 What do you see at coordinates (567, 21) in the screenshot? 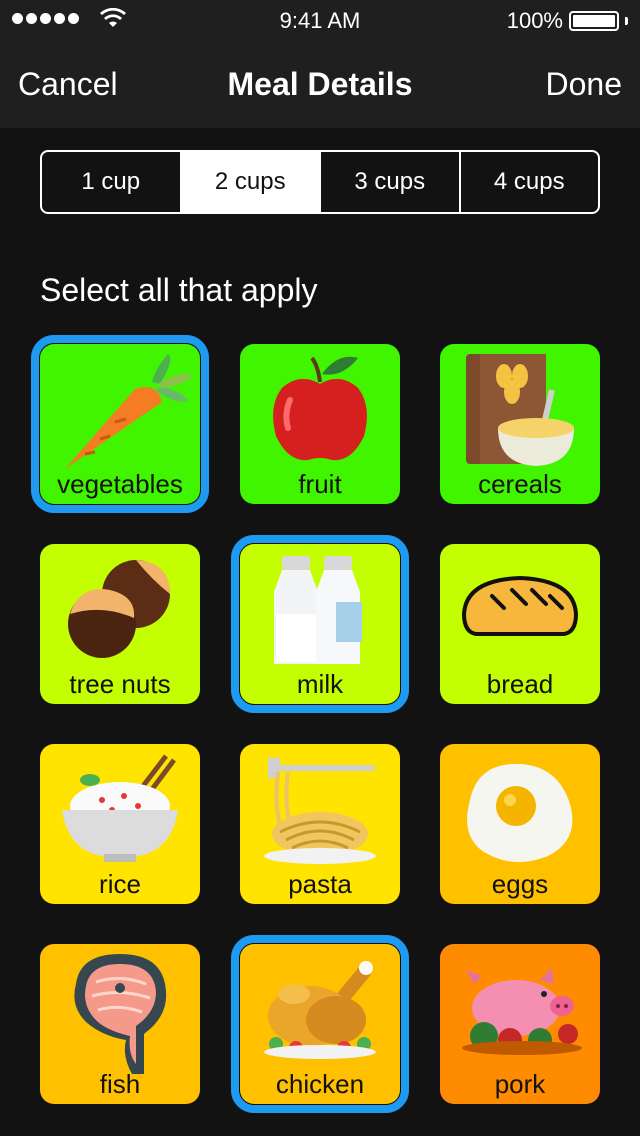
I see `battery-status: 100%` at bounding box center [567, 21].